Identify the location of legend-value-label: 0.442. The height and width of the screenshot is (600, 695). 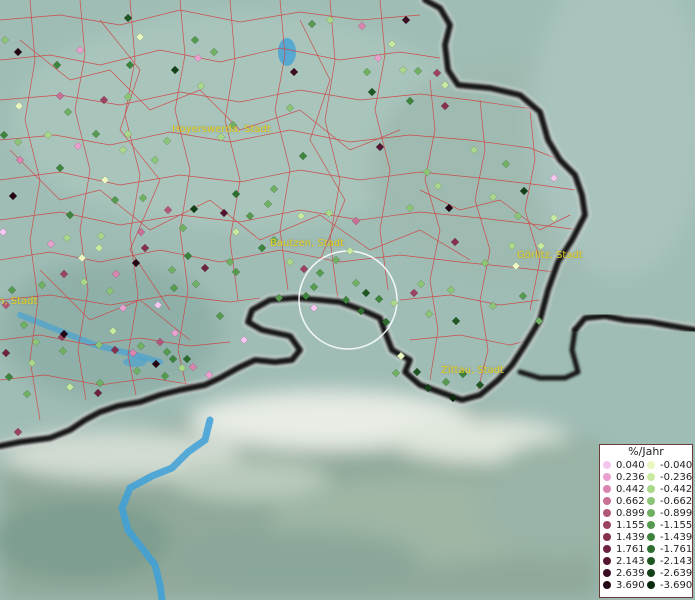
(630, 489).